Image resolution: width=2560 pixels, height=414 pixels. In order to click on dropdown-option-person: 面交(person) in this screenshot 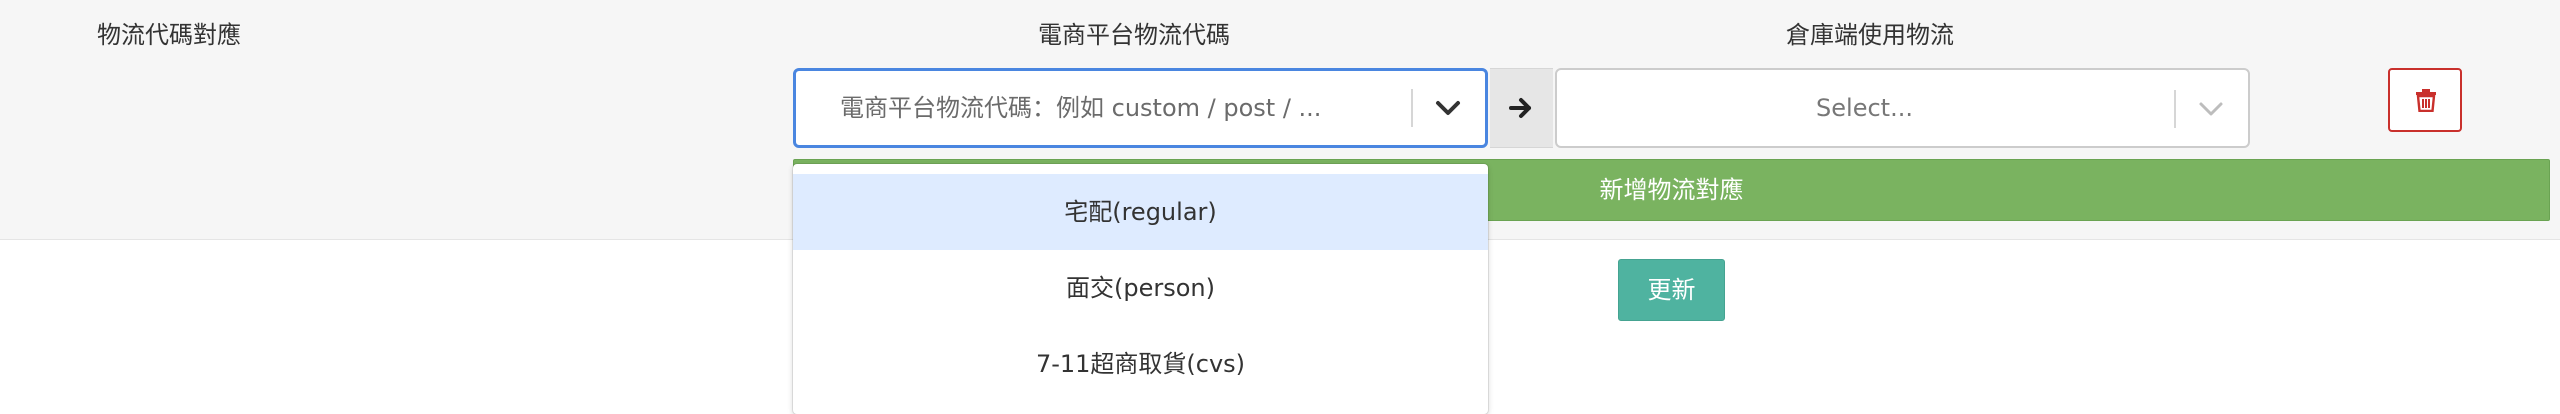, I will do `click(1140, 288)`.